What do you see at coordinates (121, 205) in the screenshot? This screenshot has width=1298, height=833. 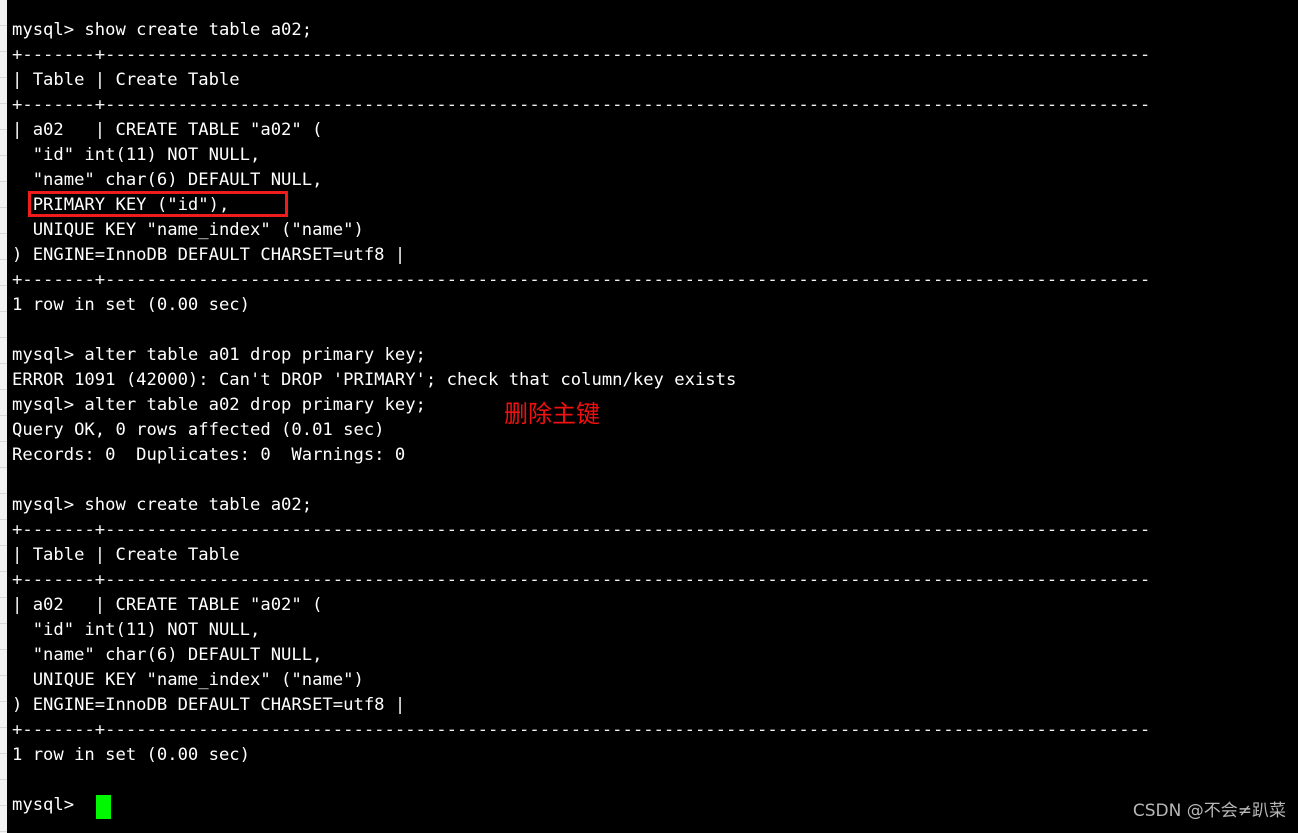 I see `terminal-line: PRIMARY KEY ("id"),` at bounding box center [121, 205].